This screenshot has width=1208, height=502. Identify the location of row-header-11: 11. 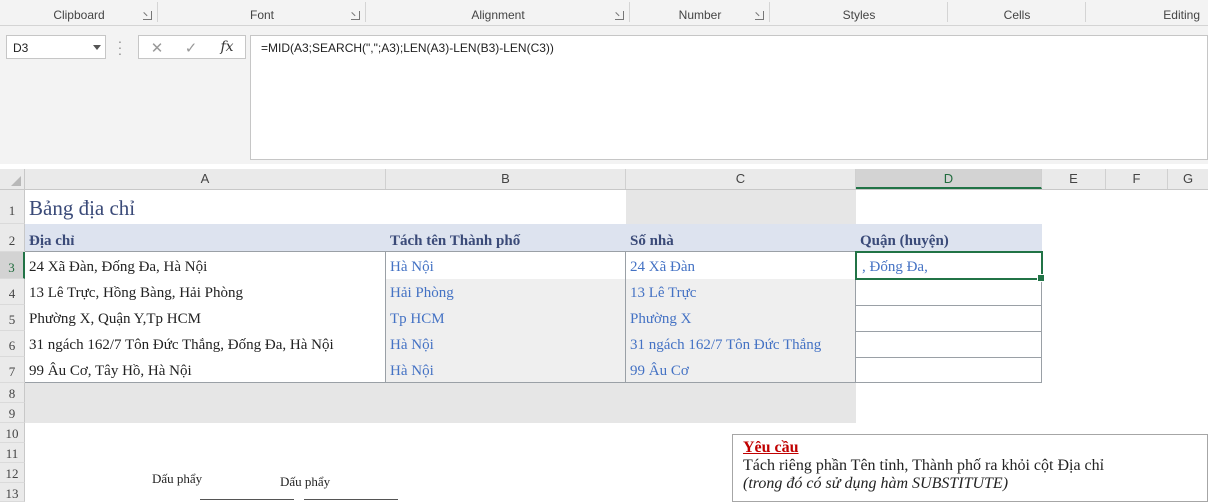
(12, 453).